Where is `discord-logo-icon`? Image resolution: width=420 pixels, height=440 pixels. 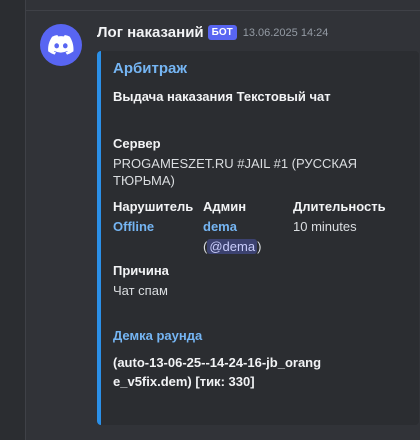
discord-logo-icon is located at coordinates (61, 45).